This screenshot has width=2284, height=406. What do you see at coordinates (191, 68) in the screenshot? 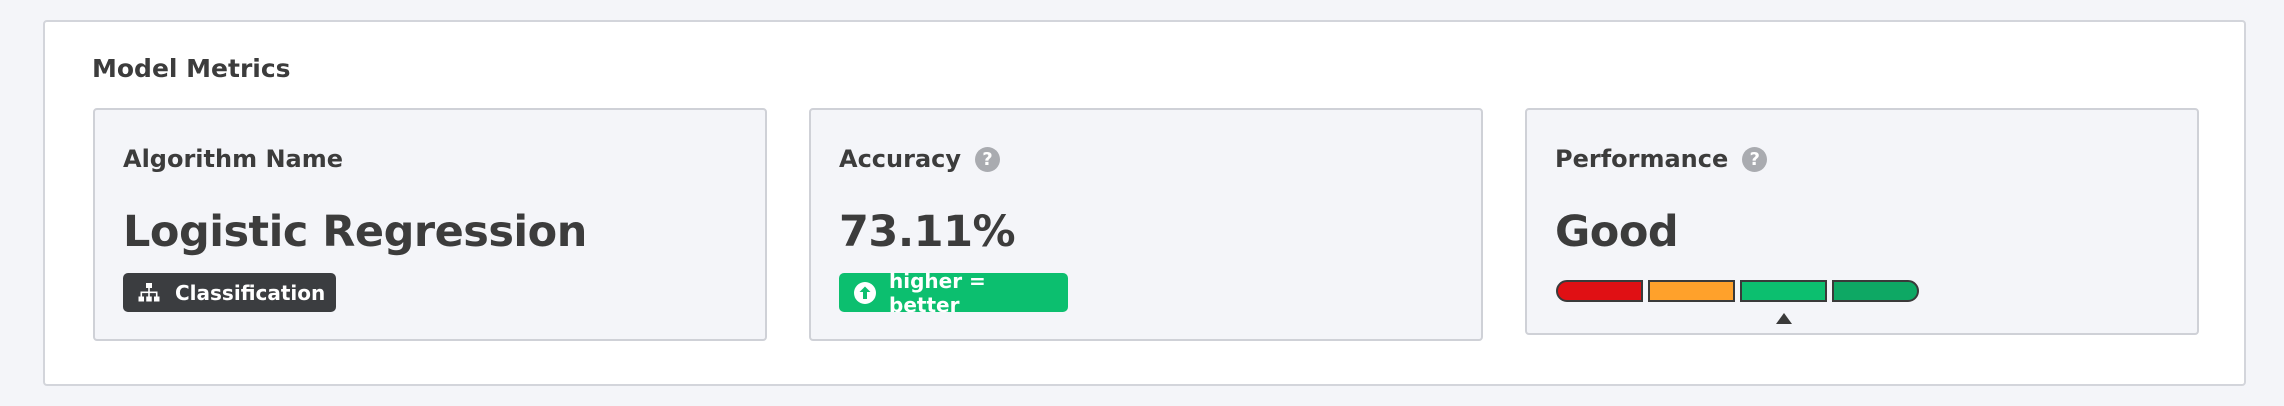
I see `panel-title: Model Metrics` at bounding box center [191, 68].